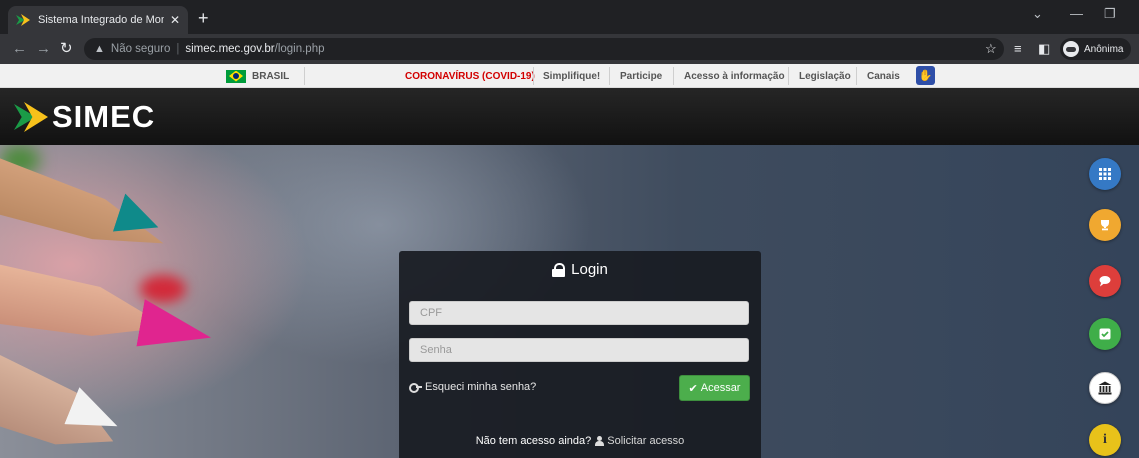 The width and height of the screenshot is (1139, 458). What do you see at coordinates (23, 20) in the screenshot?
I see `simec-favicon-icon` at bounding box center [23, 20].